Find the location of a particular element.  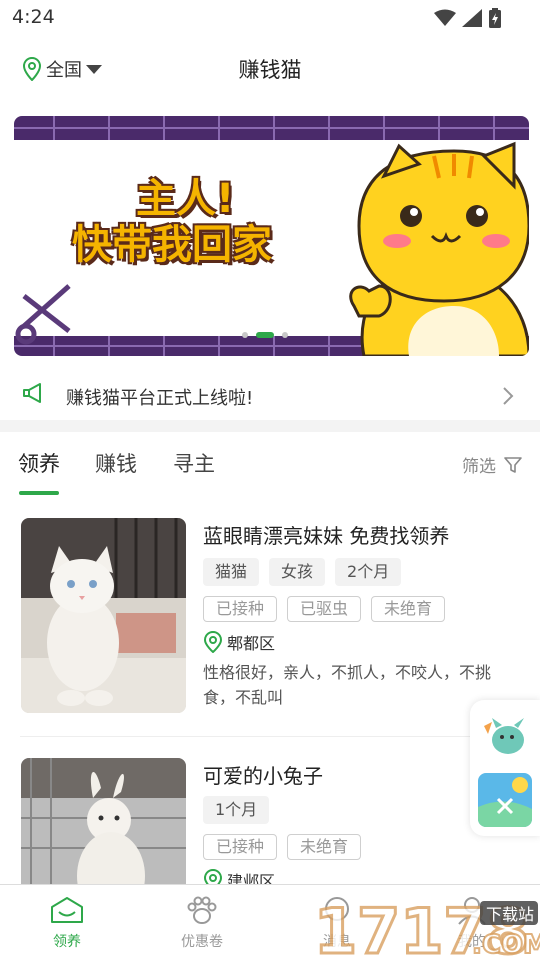

wifi-icon is located at coordinates (445, 17).